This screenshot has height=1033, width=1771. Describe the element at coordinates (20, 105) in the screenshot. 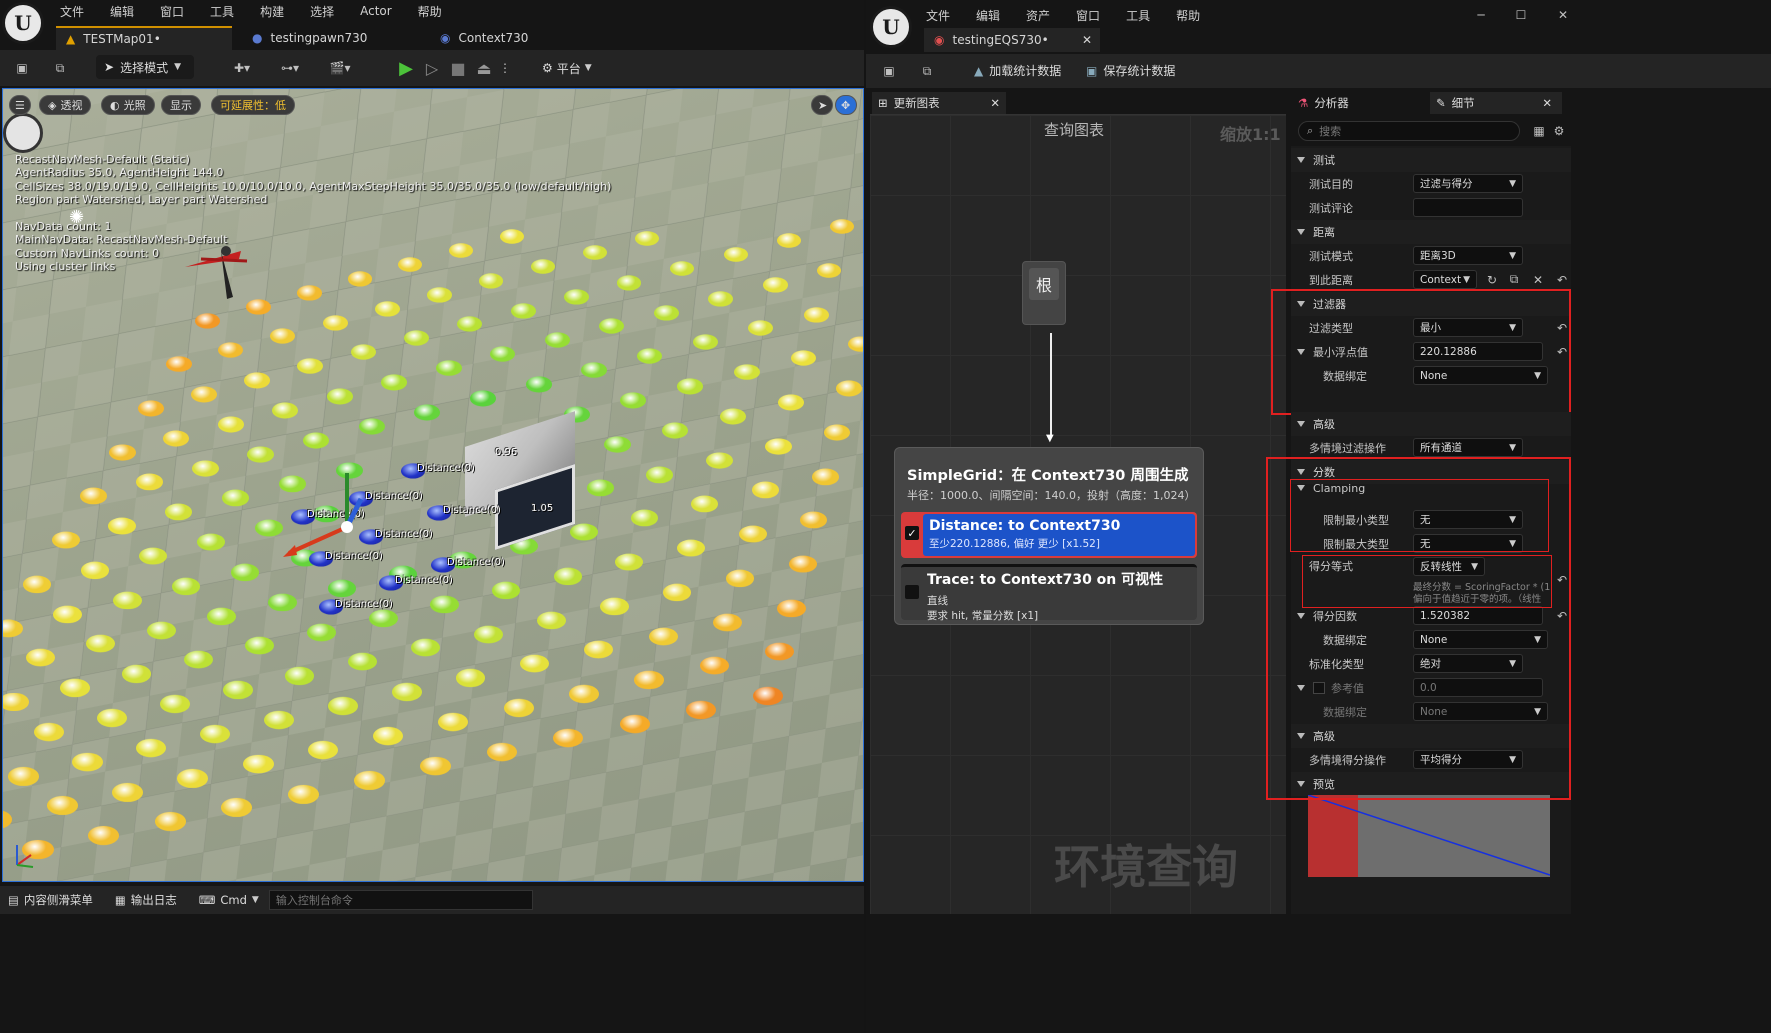

I see `viewport-options-button: ☰` at that location.